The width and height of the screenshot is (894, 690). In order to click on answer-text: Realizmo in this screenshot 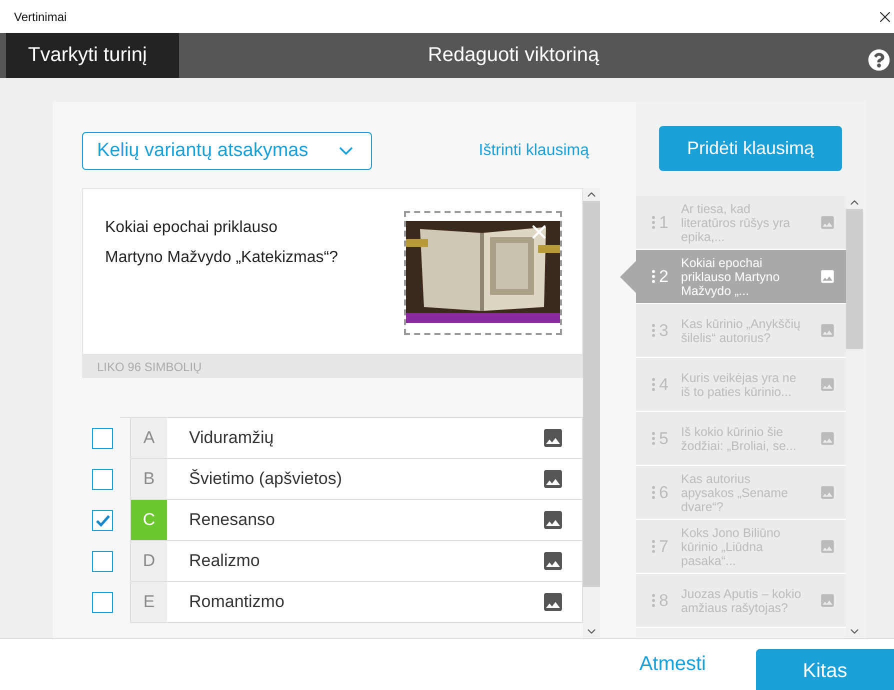, I will do `click(354, 561)`.